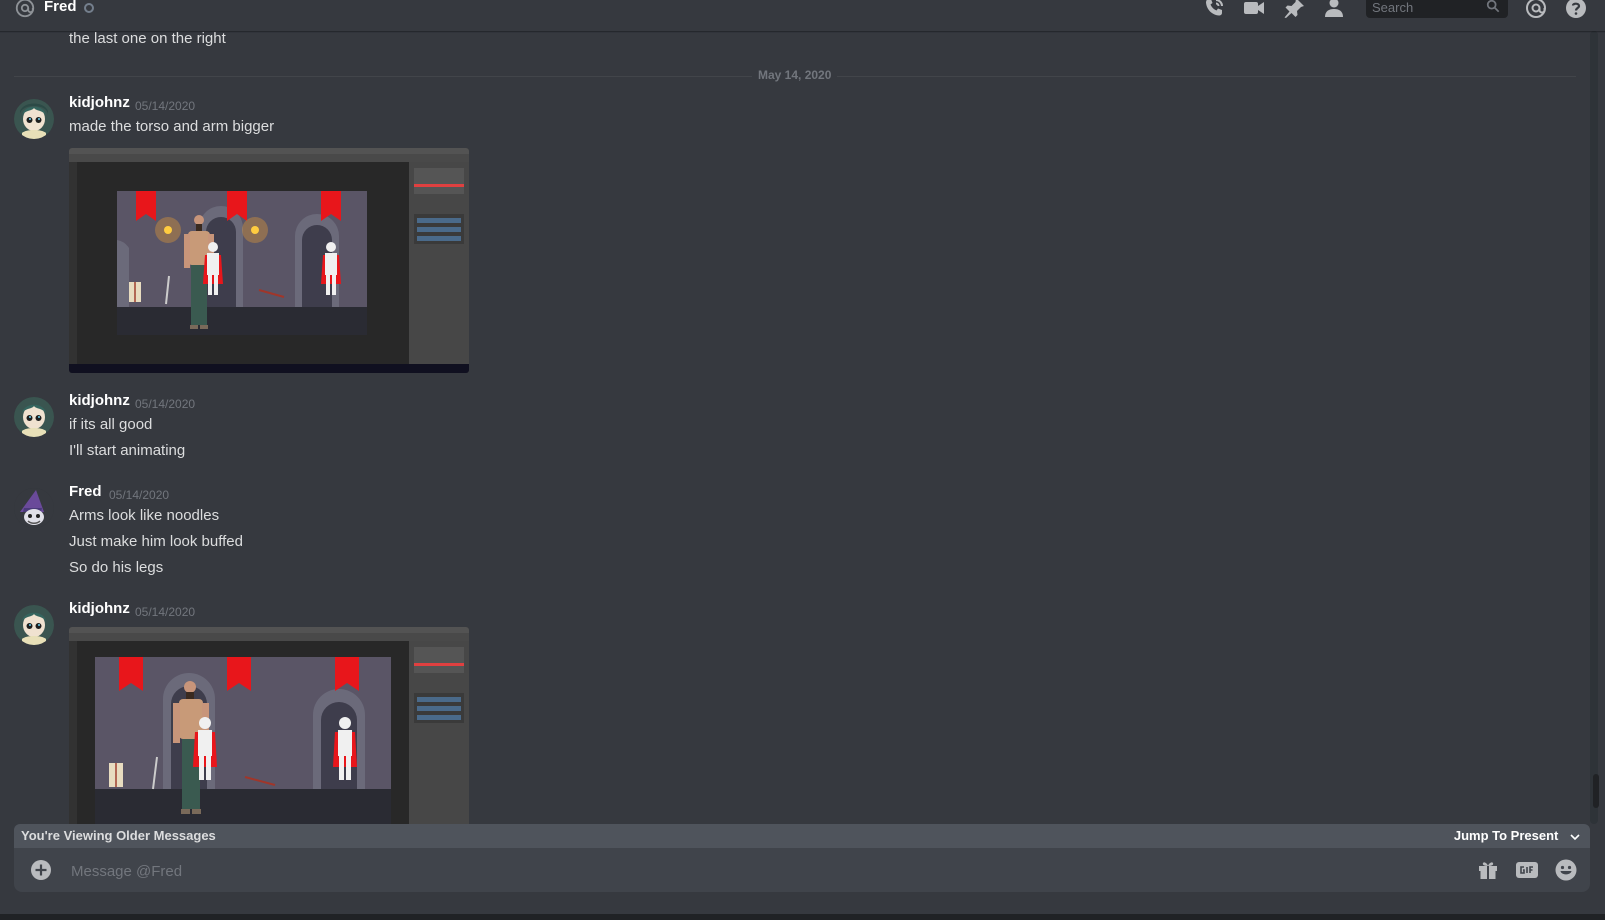 This screenshot has width=1605, height=920. What do you see at coordinates (147, 39) in the screenshot?
I see `message-text: the last one on the right` at bounding box center [147, 39].